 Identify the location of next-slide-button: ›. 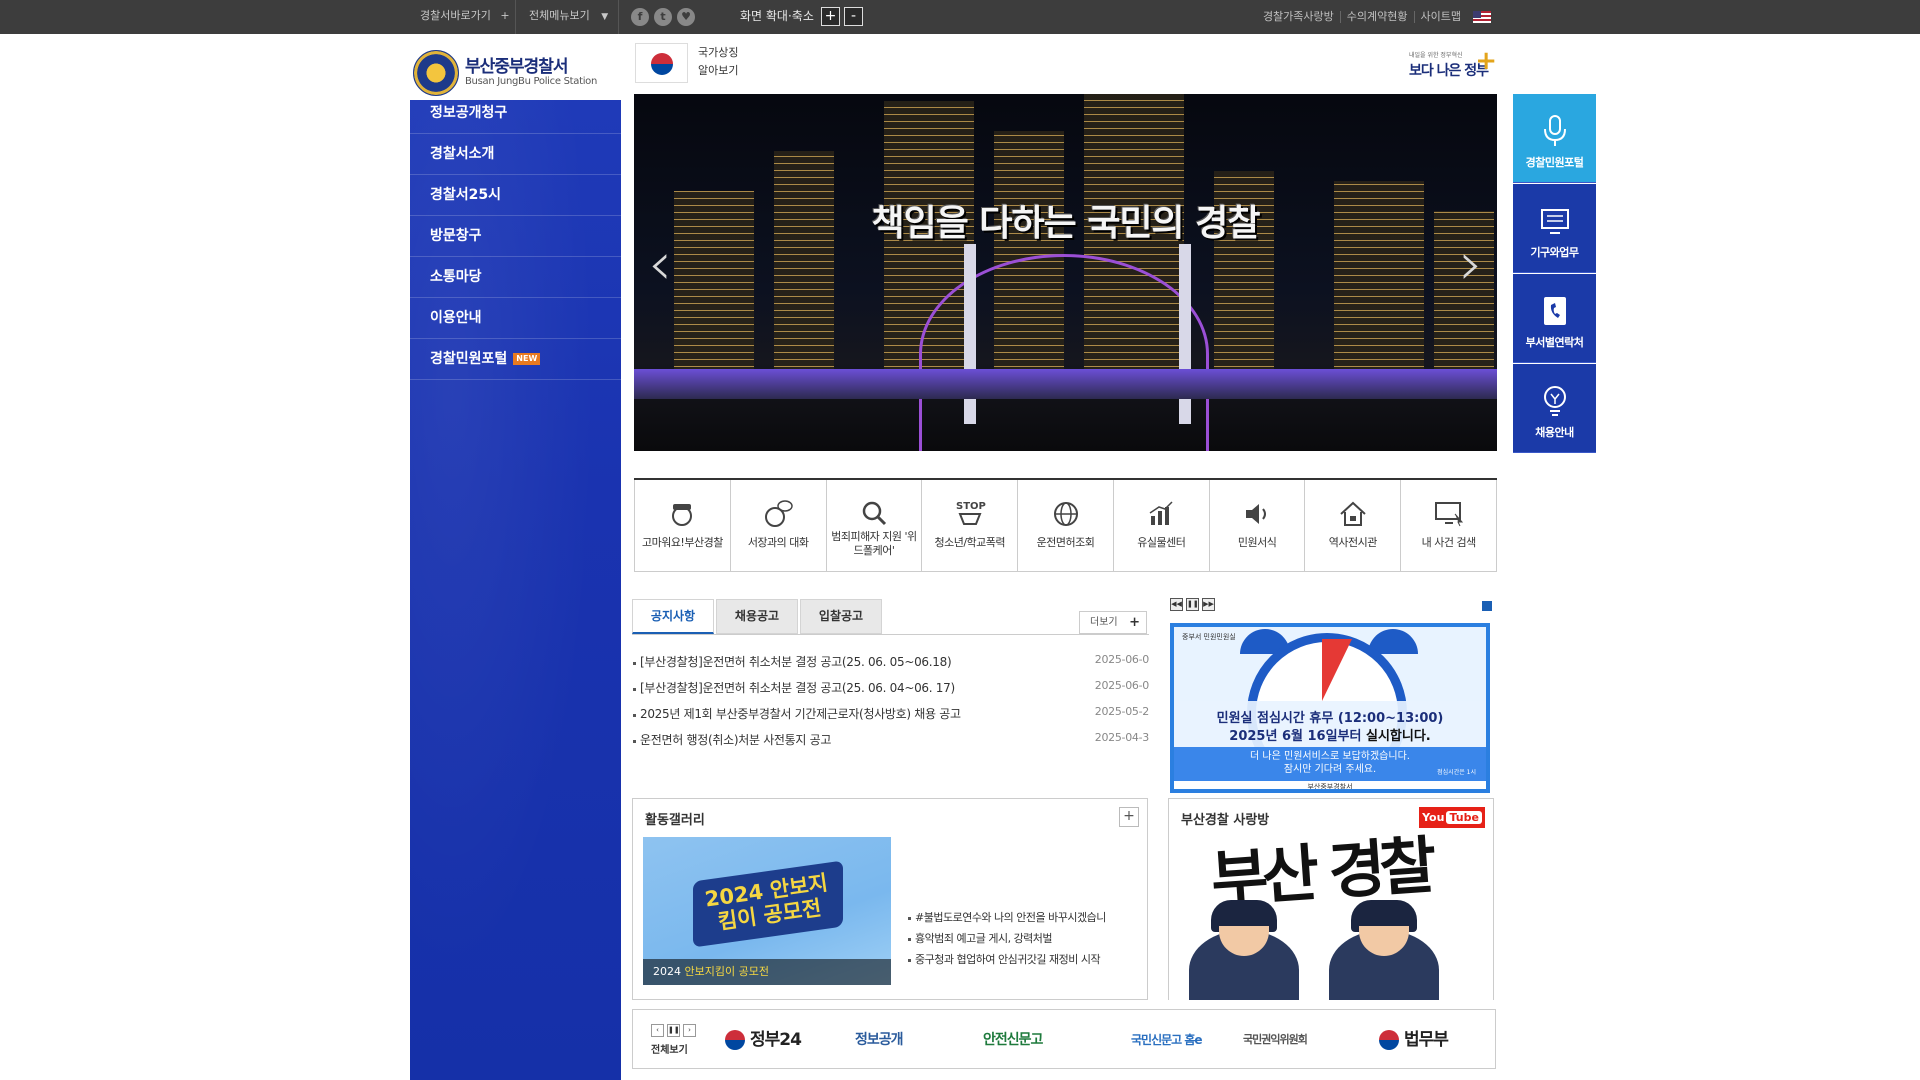
(1471, 264).